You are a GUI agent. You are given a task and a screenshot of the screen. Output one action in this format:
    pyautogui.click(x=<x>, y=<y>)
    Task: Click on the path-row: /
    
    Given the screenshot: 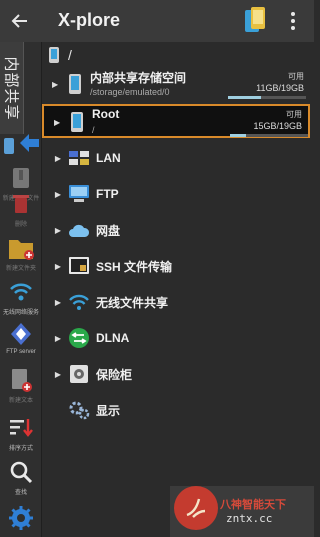 What is the action you would take?
    pyautogui.click(x=178, y=55)
    